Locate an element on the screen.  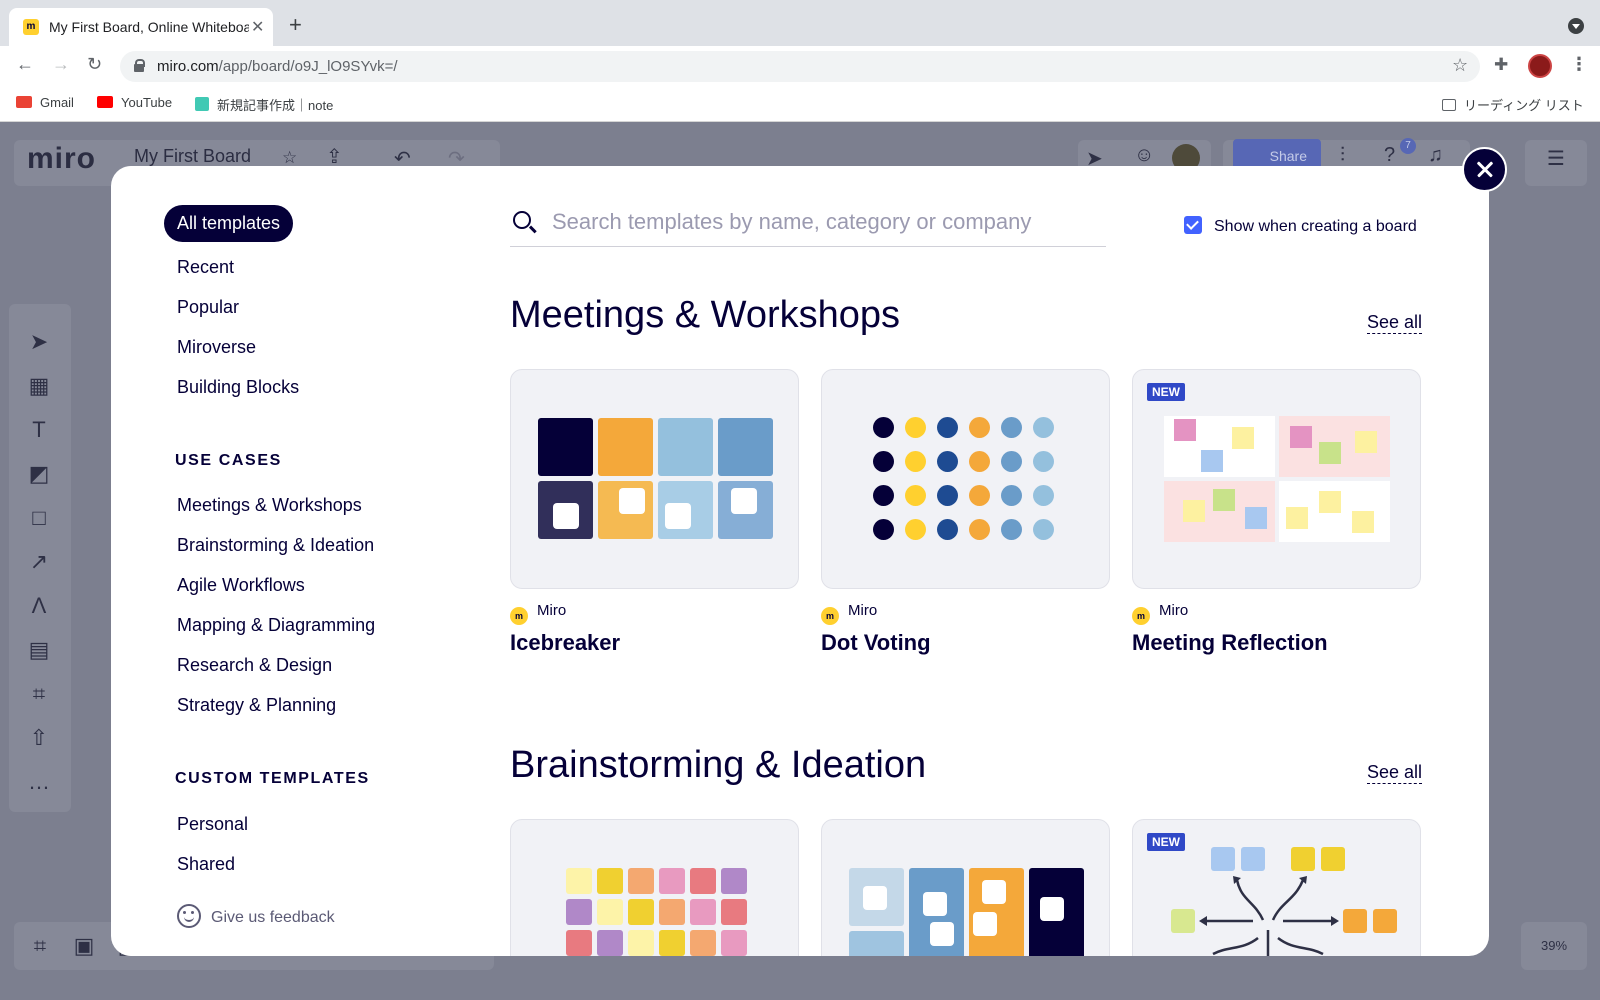
shape-icon: □ is located at coordinates (39, 518).